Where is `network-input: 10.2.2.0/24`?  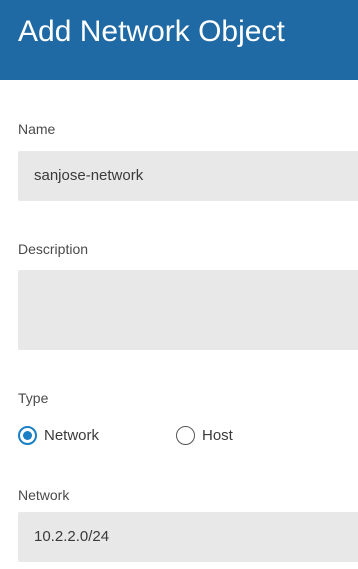 network-input: 10.2.2.0/24 is located at coordinates (188, 537).